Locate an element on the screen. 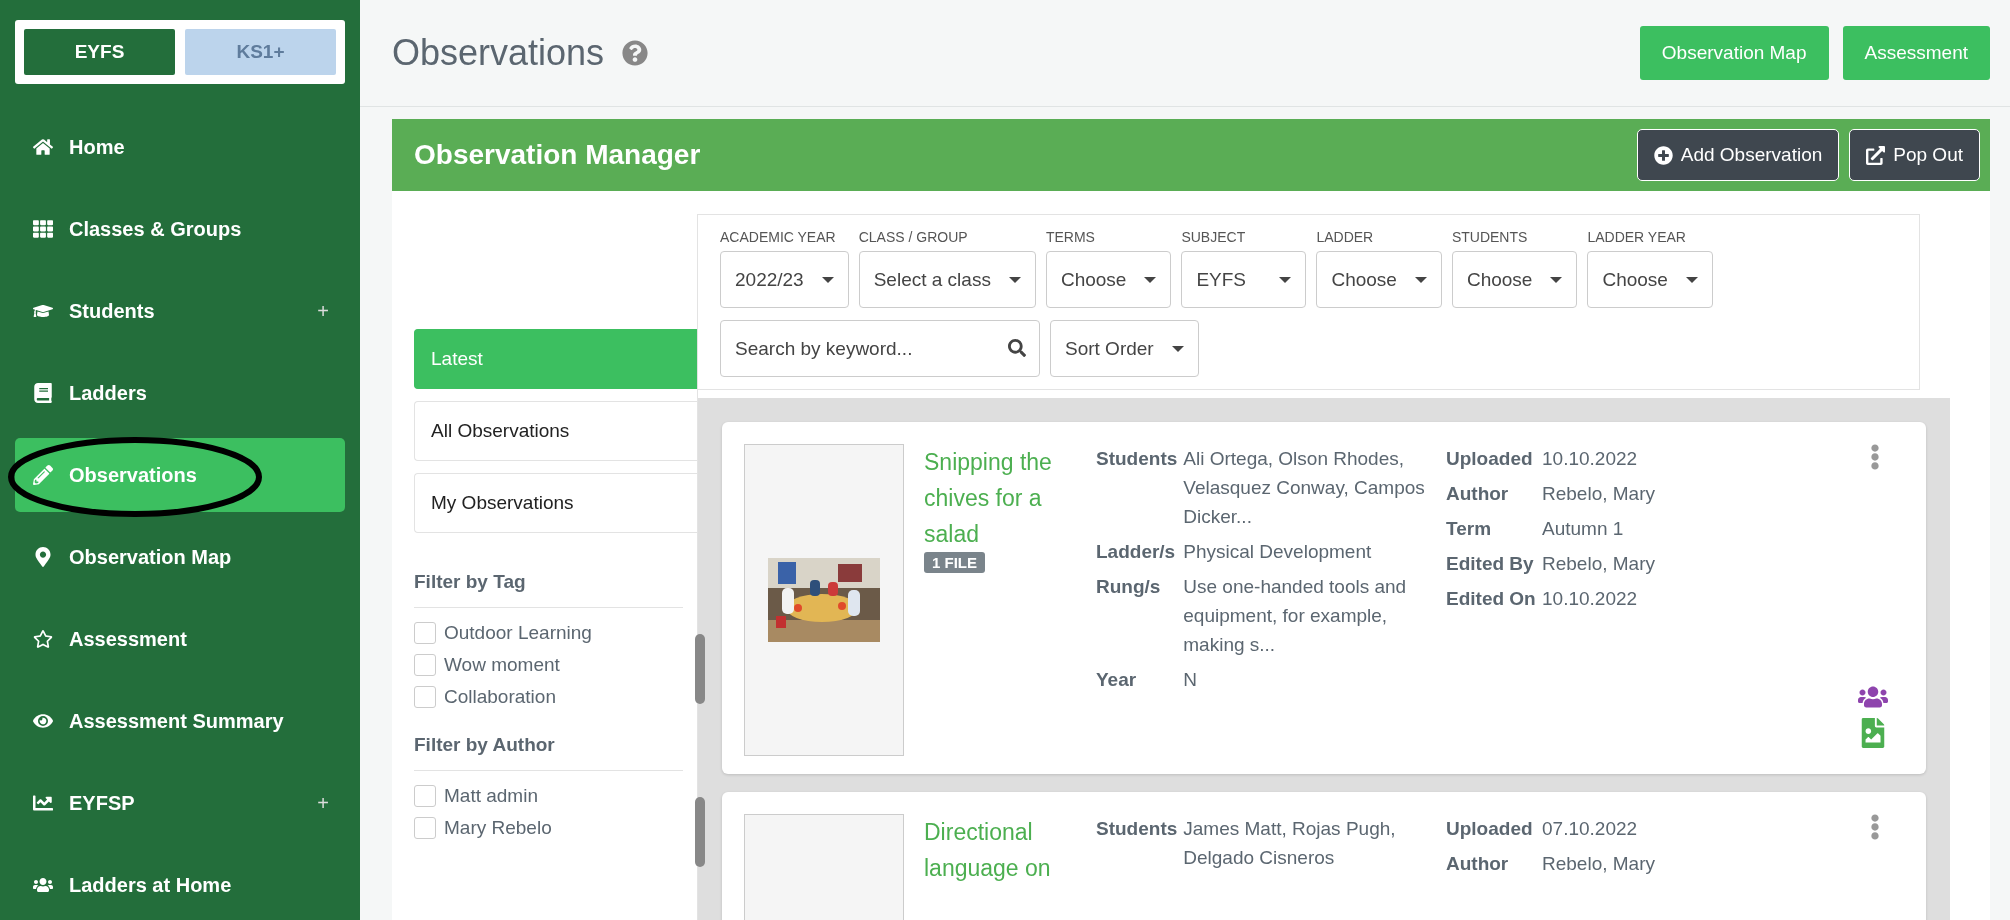  filter-option: Matt admin is located at coordinates (476, 796).